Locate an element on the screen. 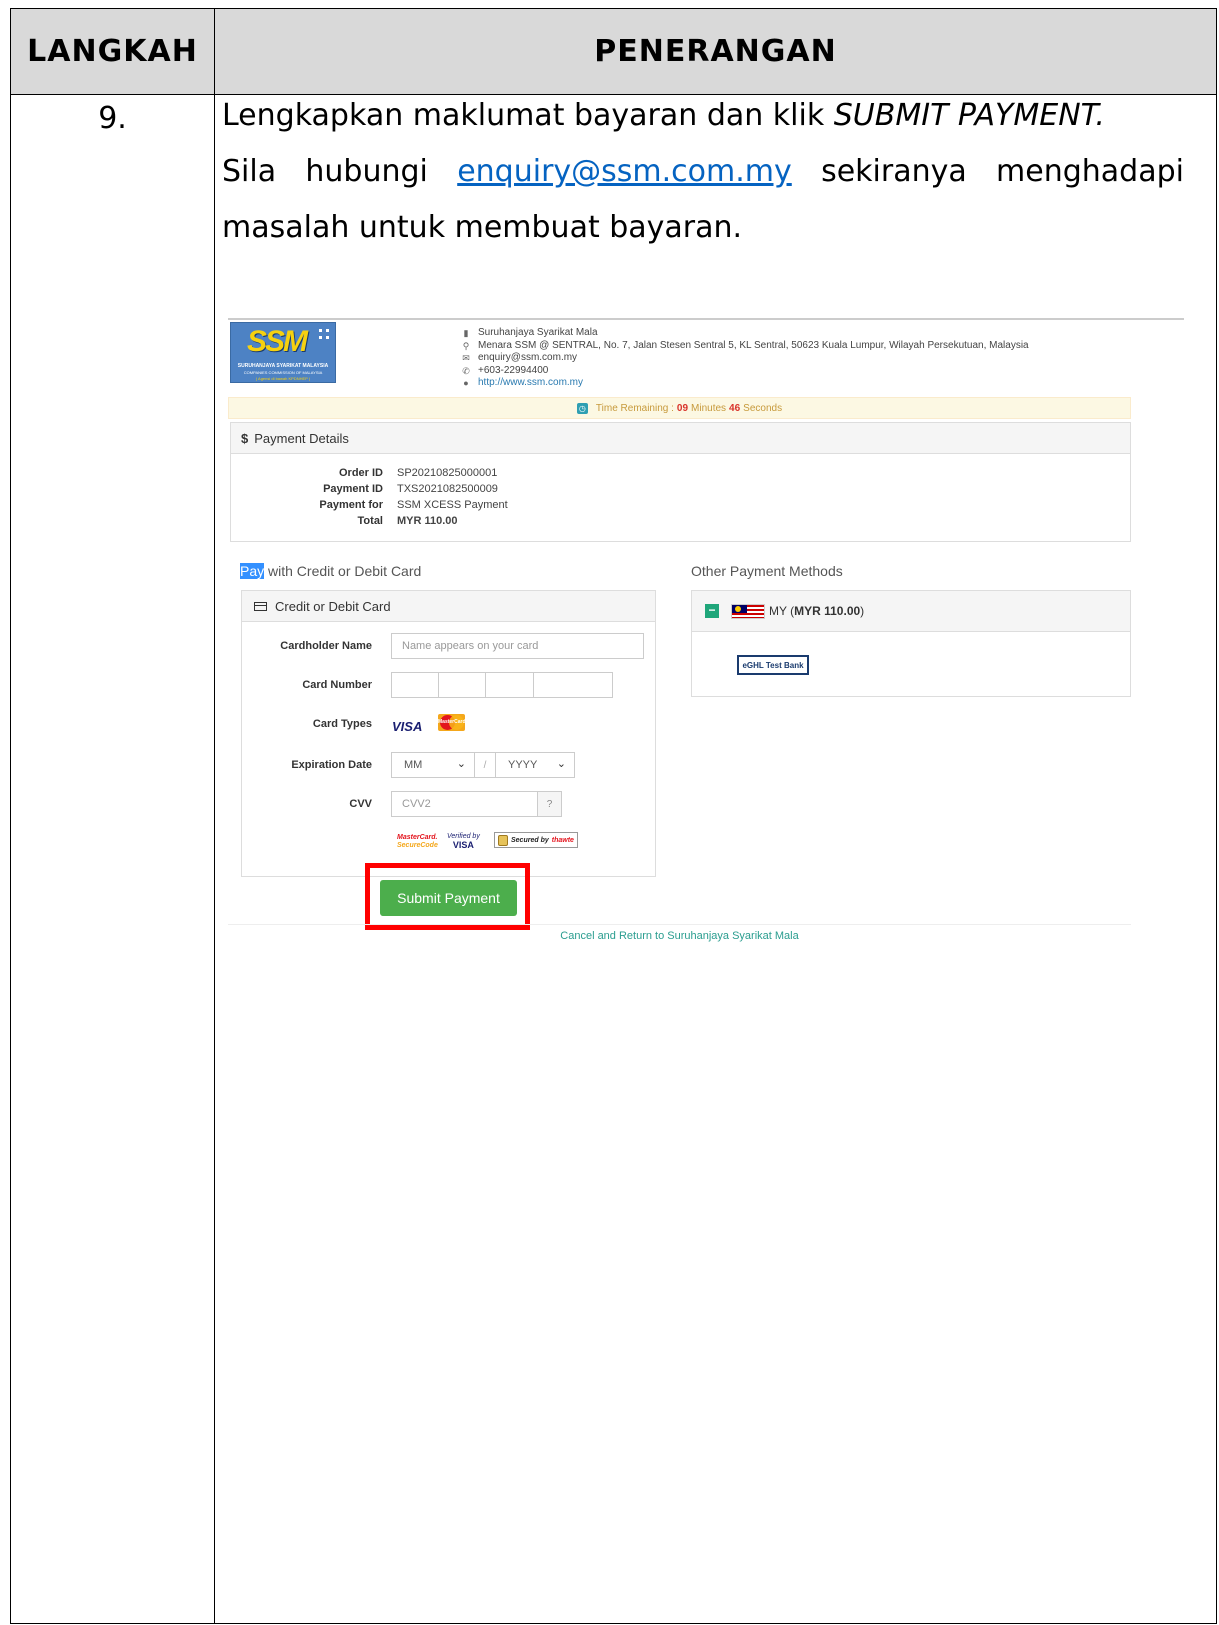  visa-logo: VISA is located at coordinates (407, 726).